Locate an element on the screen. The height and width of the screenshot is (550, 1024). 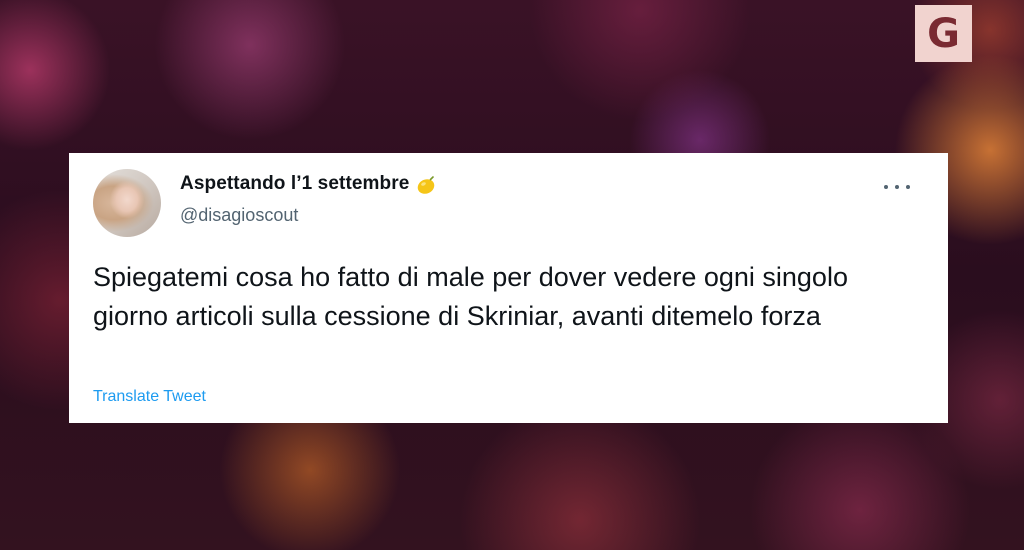
author-name-row: Aspettando l’1 settembre is located at coordinates (308, 184).